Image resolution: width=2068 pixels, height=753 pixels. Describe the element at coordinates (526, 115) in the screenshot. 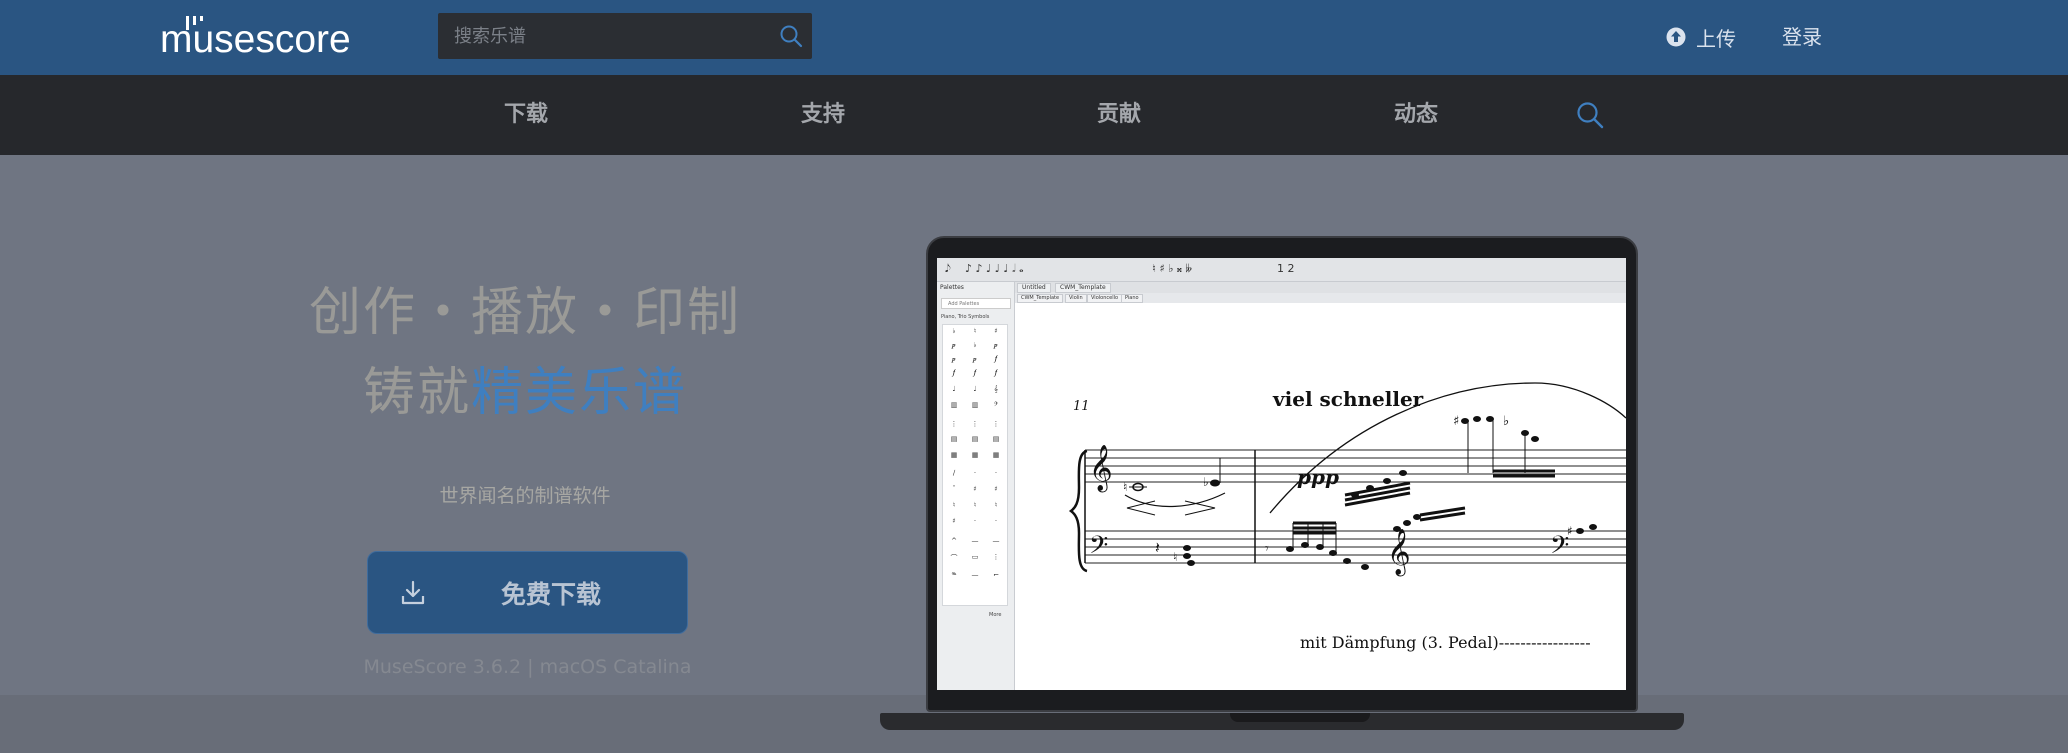

I see `nav-item-download: 下载` at that location.